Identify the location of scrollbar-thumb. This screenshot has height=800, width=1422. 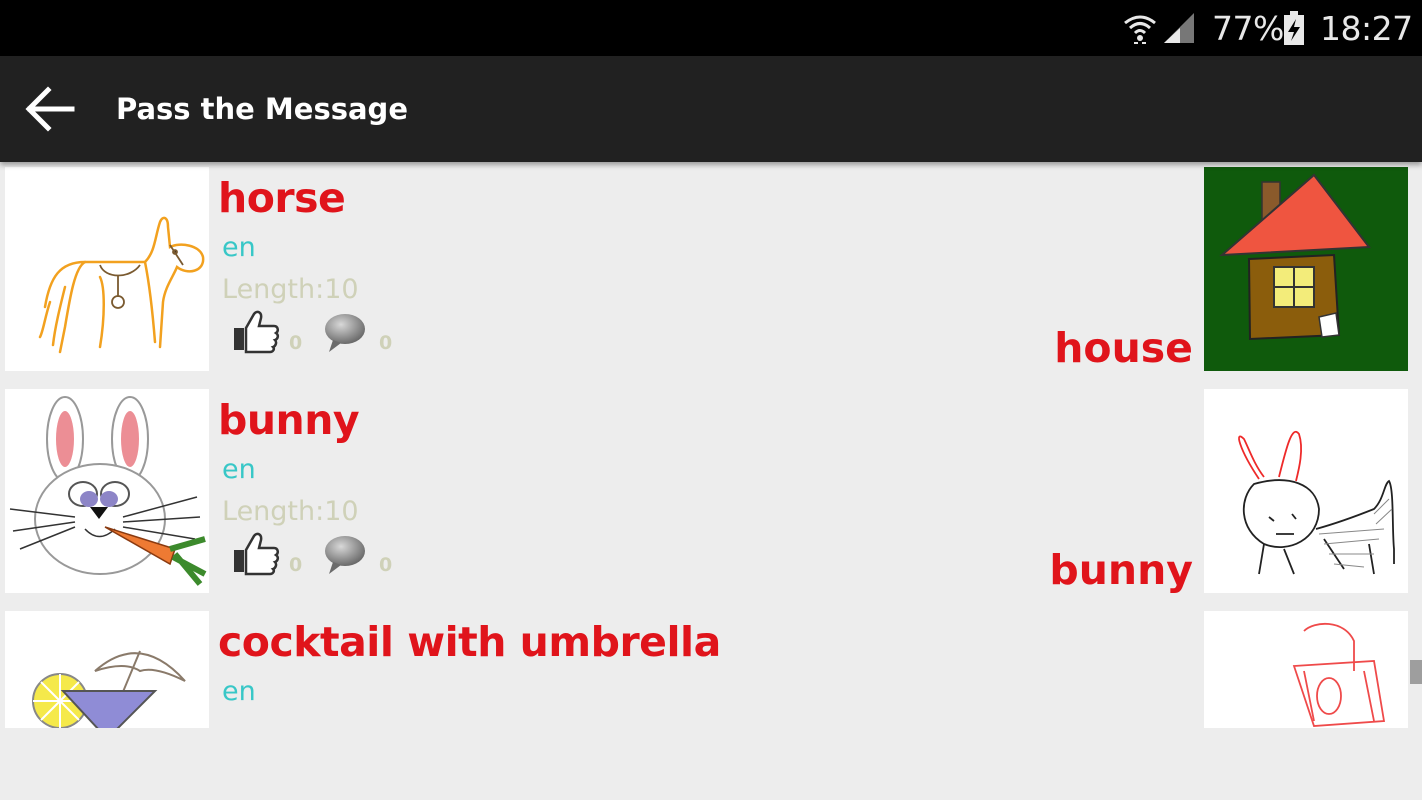
(1416, 672).